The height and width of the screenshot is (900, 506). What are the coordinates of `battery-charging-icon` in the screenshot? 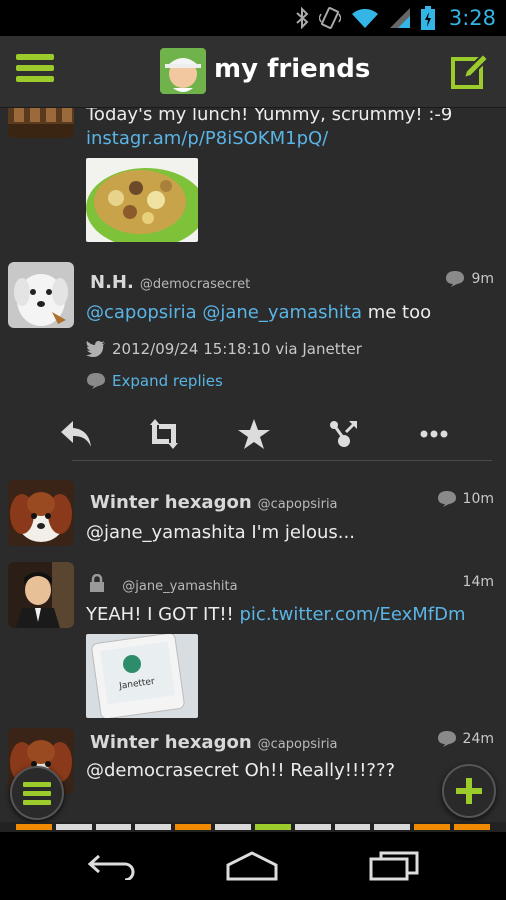 It's located at (427, 18).